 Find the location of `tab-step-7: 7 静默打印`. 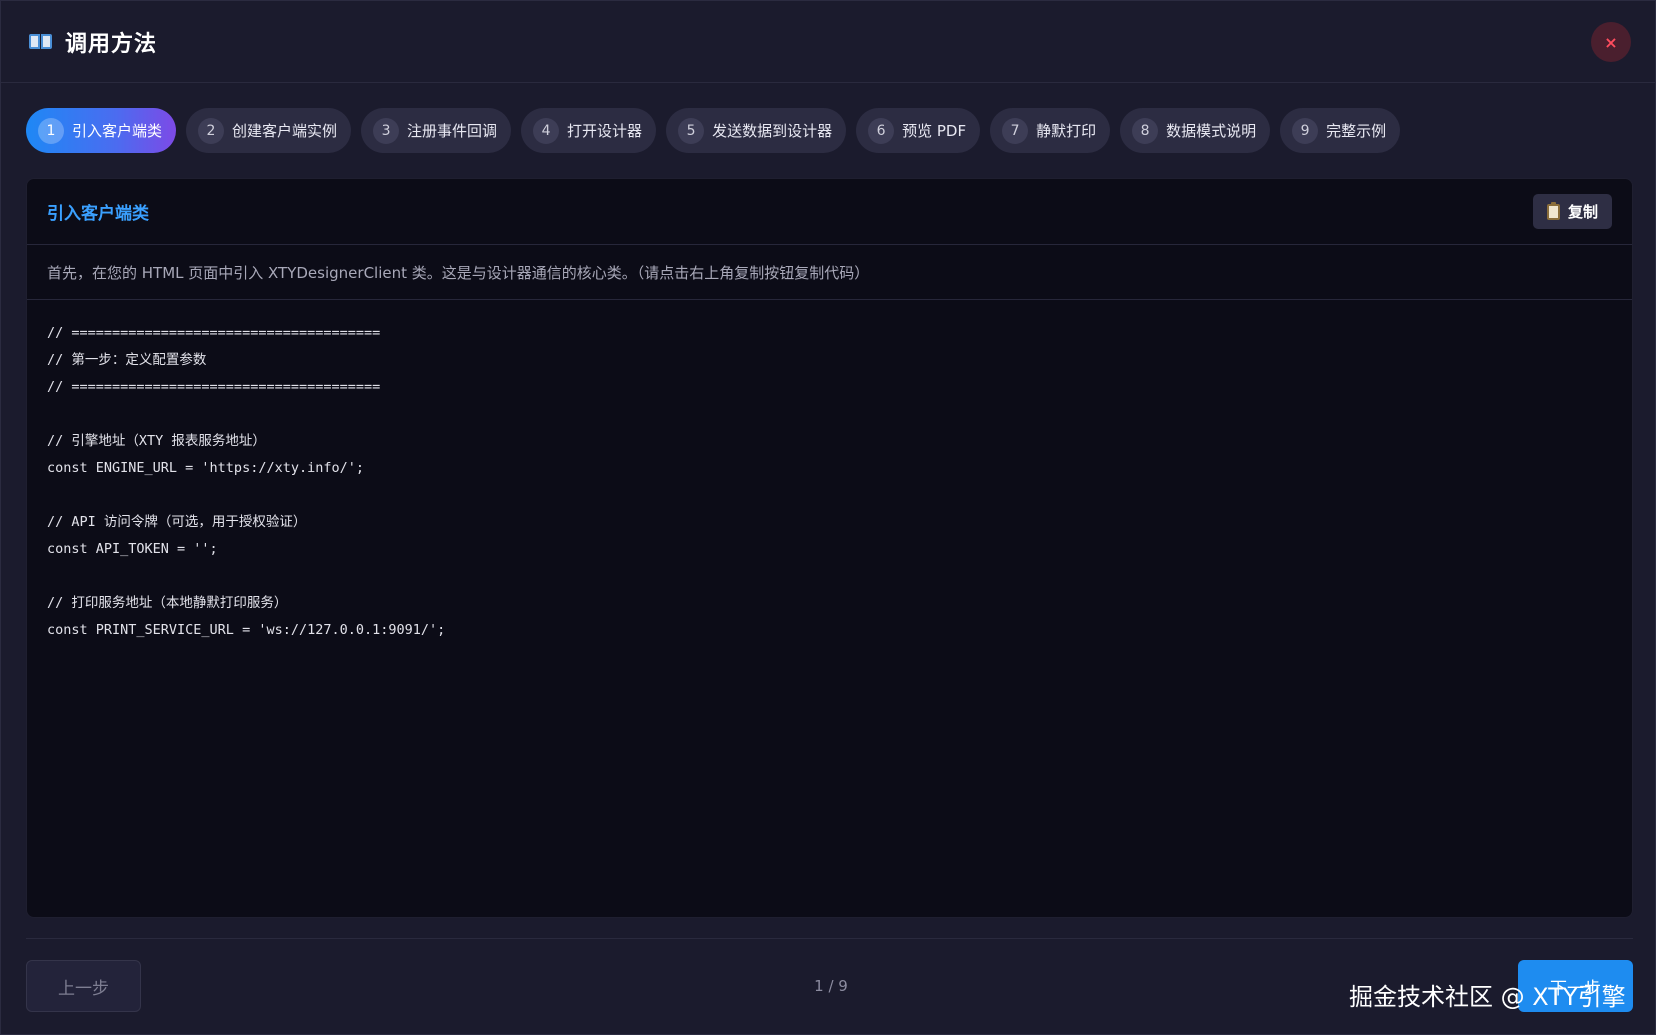

tab-step-7: 7 静默打印 is located at coordinates (1050, 130).